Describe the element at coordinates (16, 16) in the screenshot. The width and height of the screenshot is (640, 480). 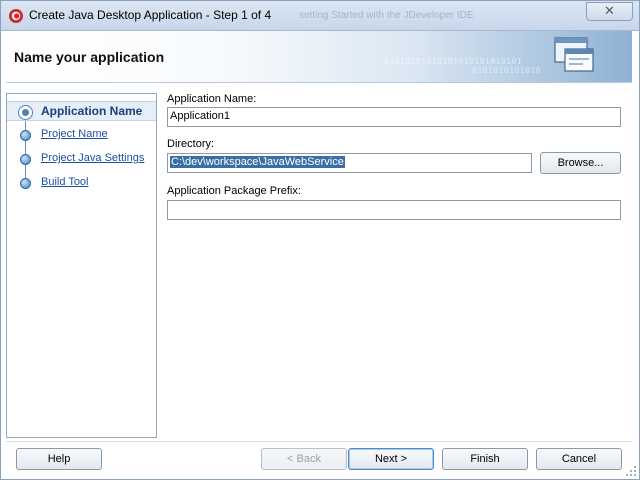
I see `app-icon` at that location.